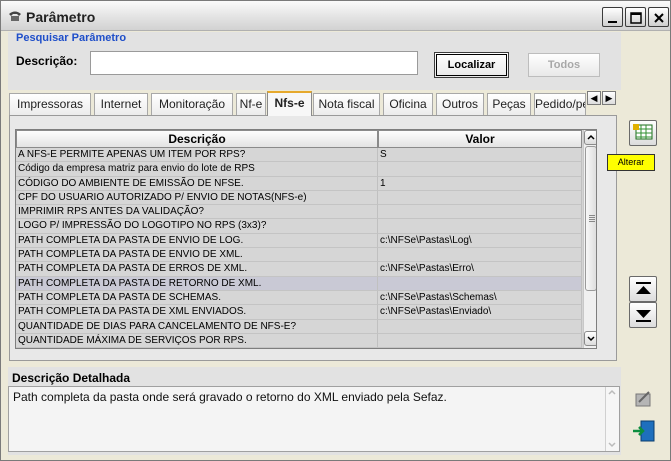 The width and height of the screenshot is (671, 461). I want to click on title-bar: Parâmetro, so click(335, 16).